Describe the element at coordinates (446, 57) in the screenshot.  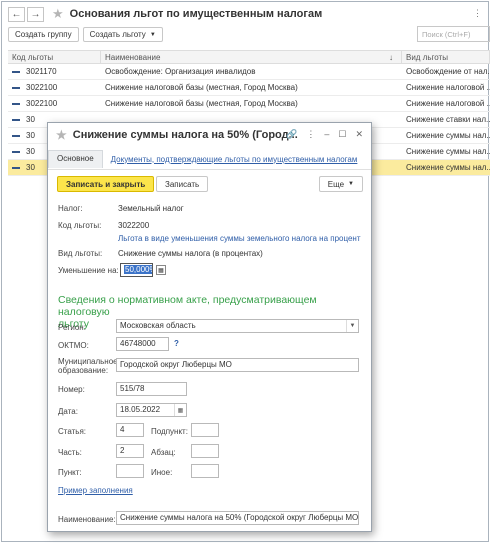
I see `column-header-kind: Вид льготы` at that location.